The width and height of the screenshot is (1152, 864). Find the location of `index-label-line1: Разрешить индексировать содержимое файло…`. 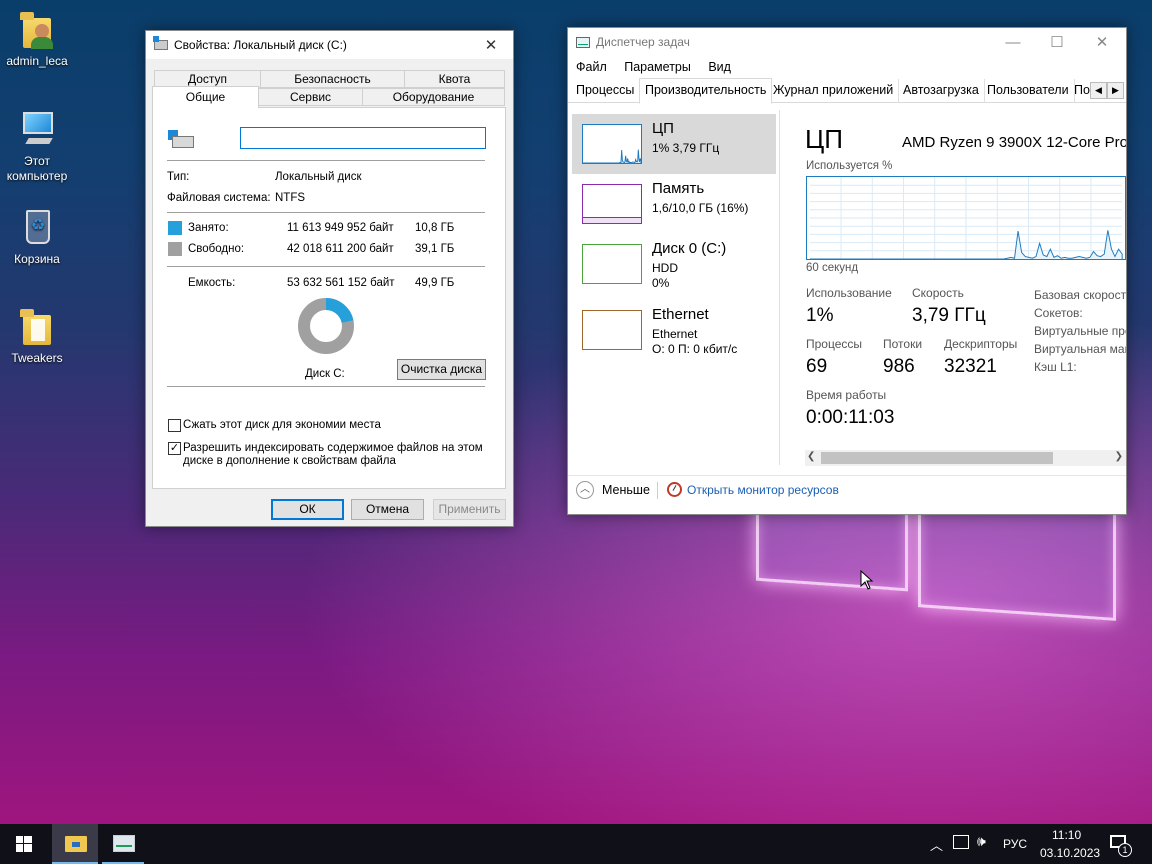

index-label-line1: Разрешить индексировать содержимое файло… is located at coordinates (333, 448).